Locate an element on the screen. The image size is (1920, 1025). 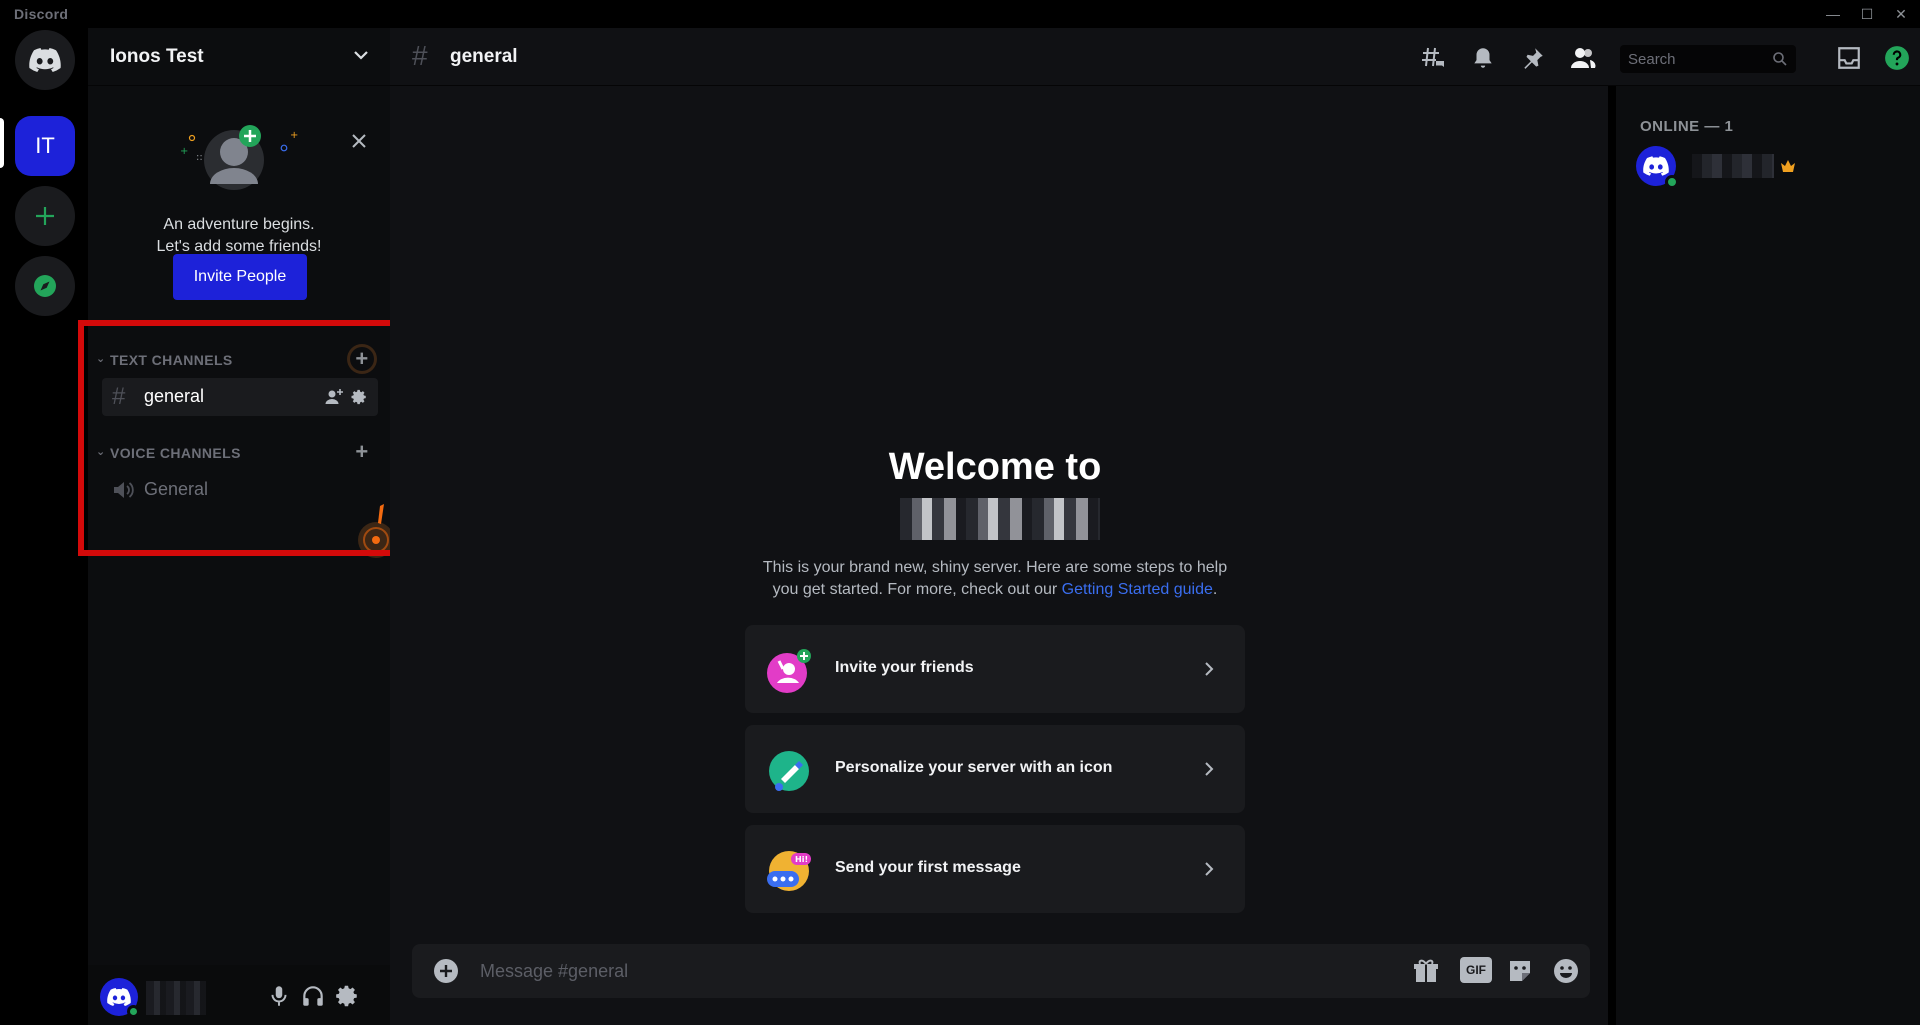
channel-title: general is located at coordinates (484, 56).